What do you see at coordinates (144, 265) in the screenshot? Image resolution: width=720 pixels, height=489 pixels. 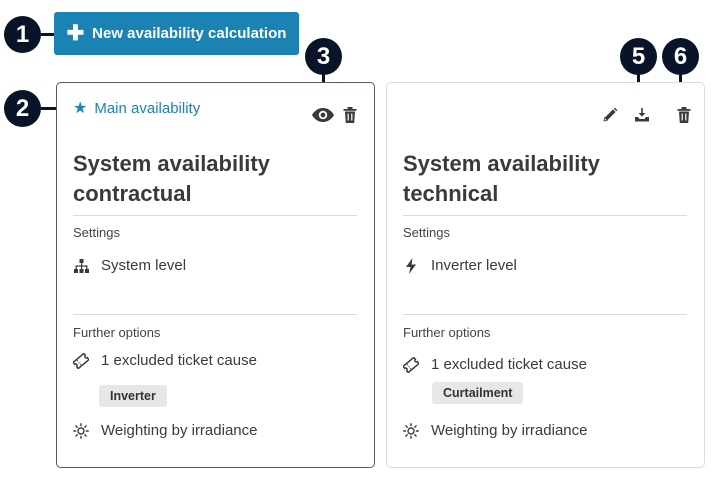 I see `setting-value: System level` at bounding box center [144, 265].